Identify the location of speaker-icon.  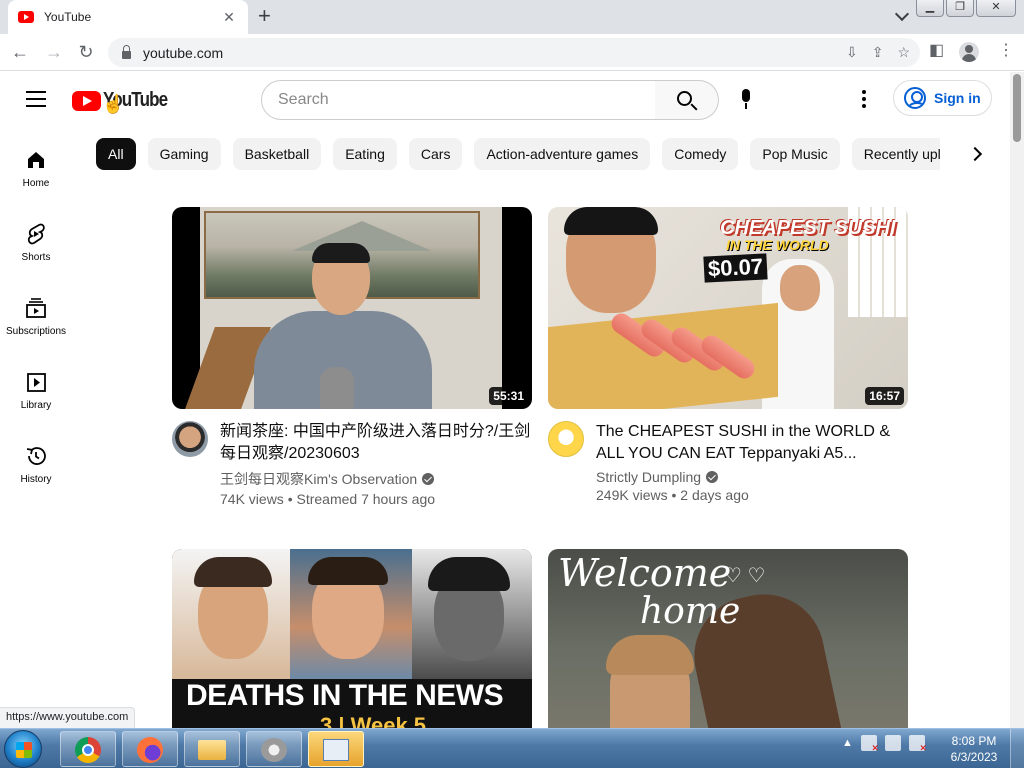
(274, 750).